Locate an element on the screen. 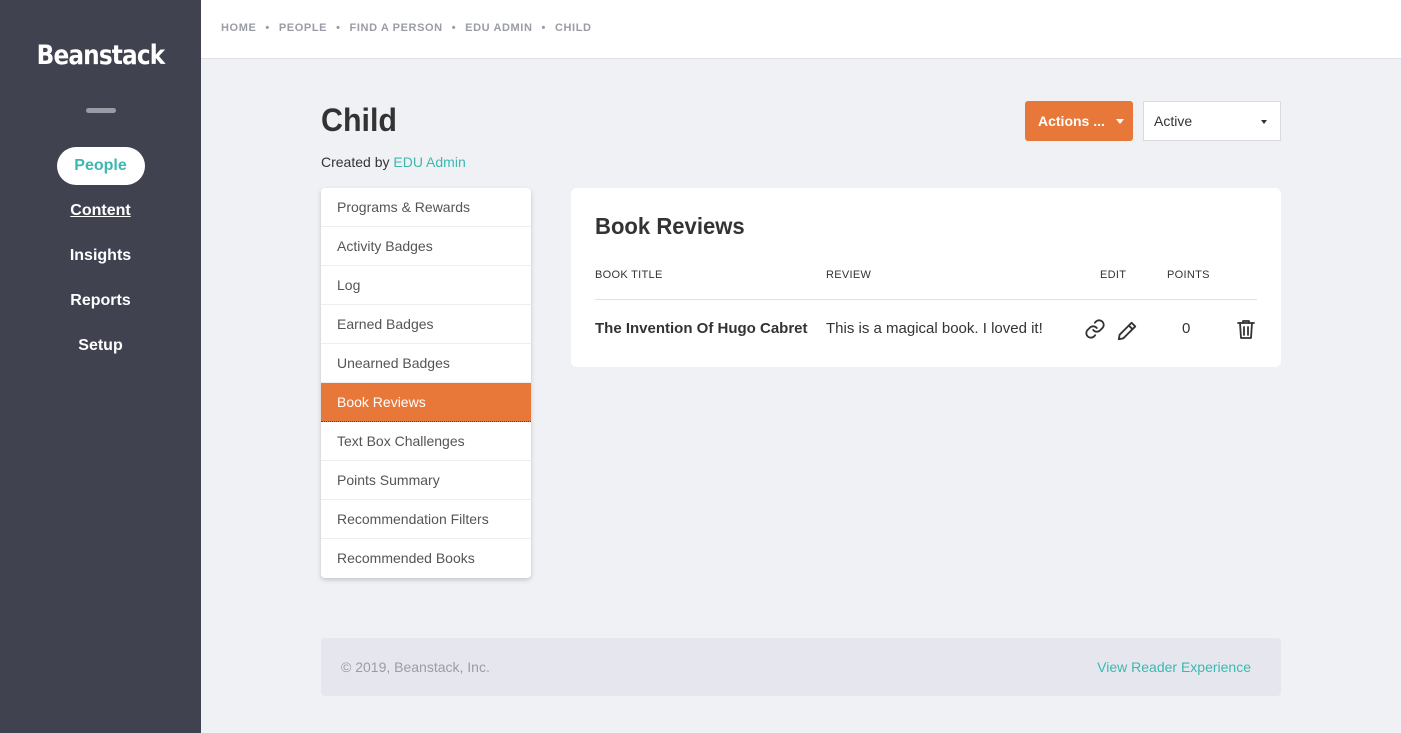  menu-item-text-box-challenges: Text Box Challenges is located at coordinates (426, 441).